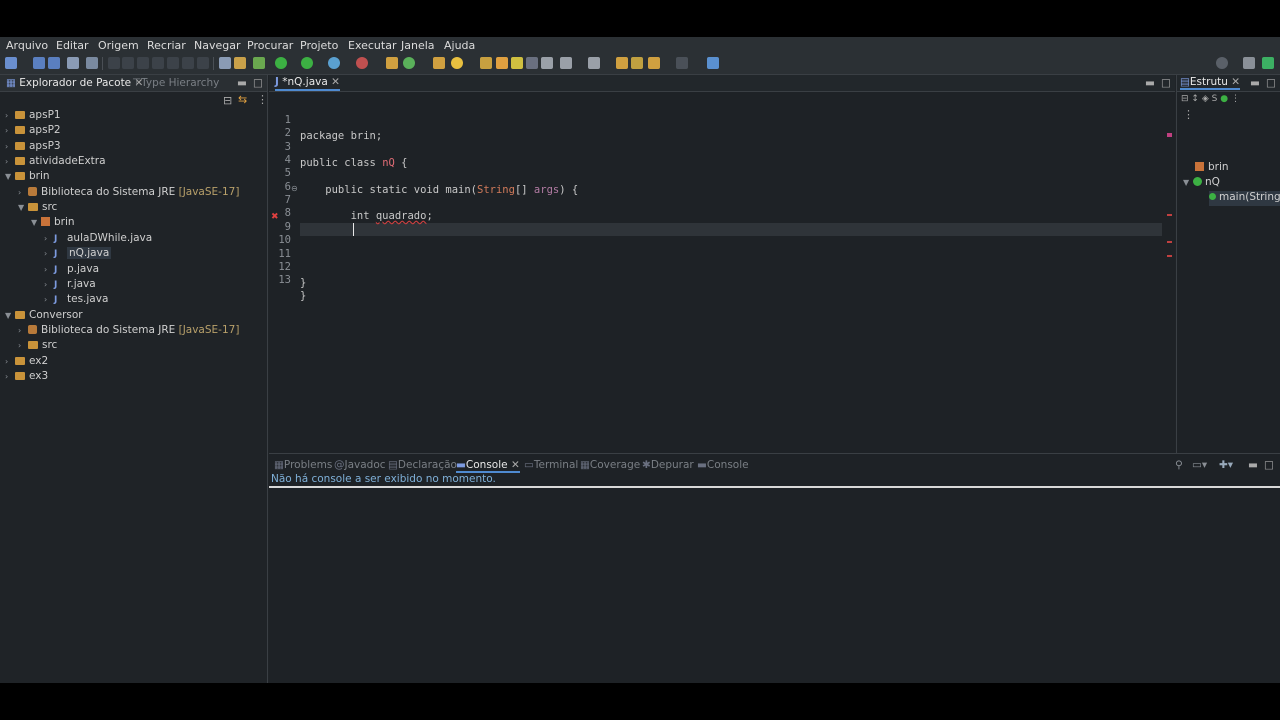 This screenshot has height=720, width=1280. I want to click on tree-item: › ex3, so click(26, 377).